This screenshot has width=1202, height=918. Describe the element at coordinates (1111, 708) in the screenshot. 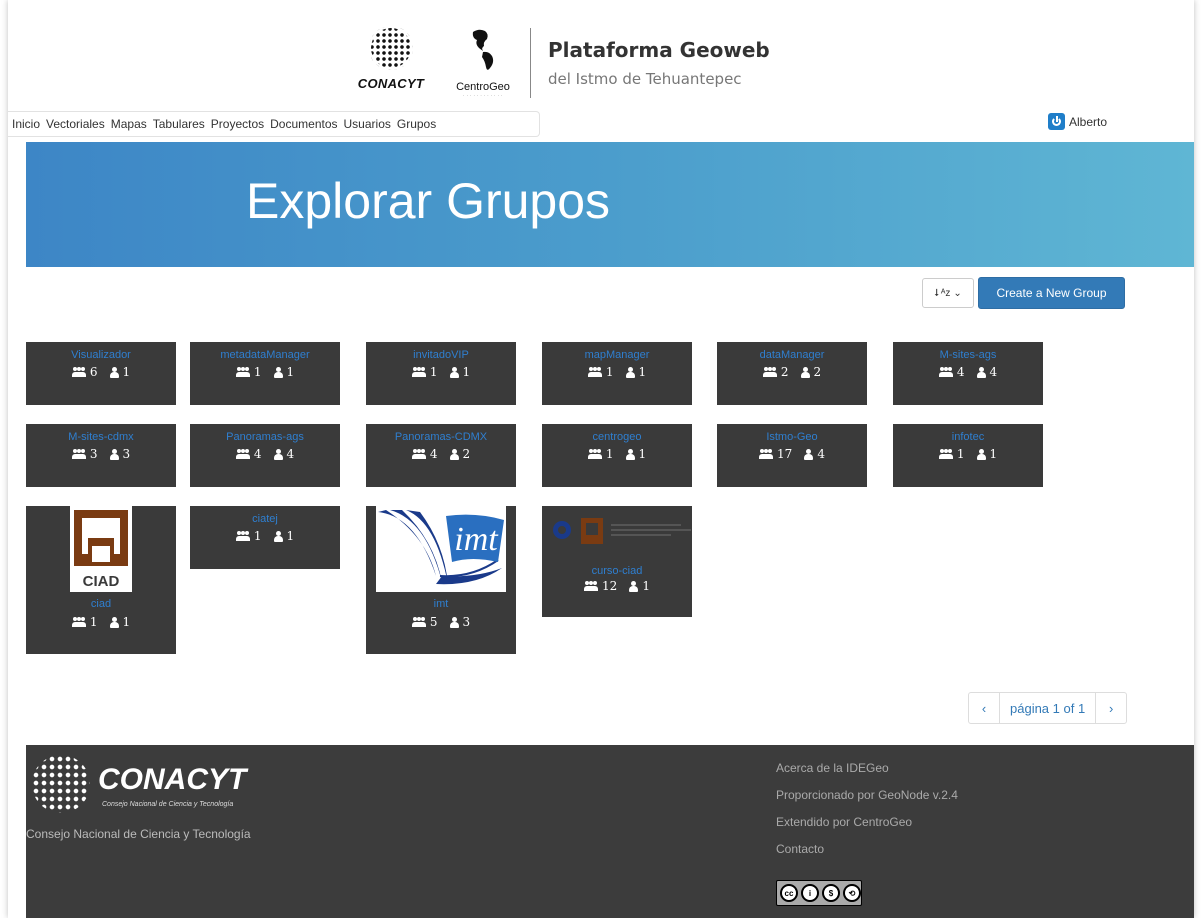

I see `pagination-next-button: ›` at that location.